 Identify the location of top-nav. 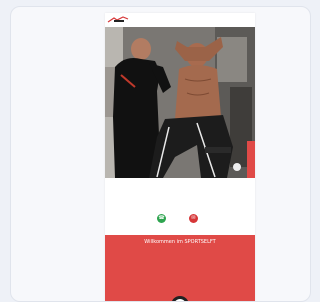
(180, 20).